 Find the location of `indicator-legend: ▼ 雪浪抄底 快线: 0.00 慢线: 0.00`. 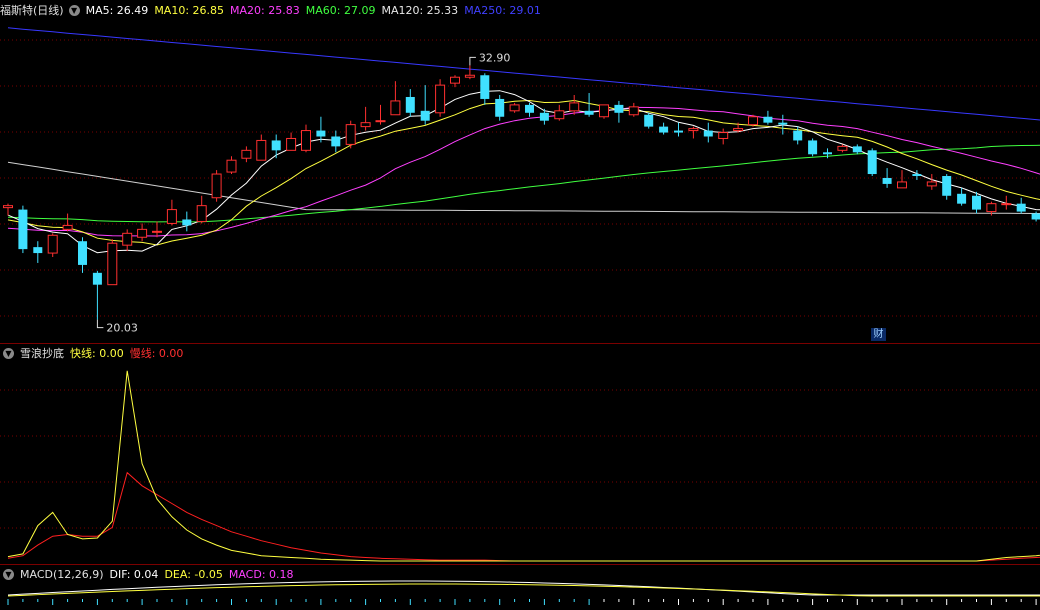

indicator-legend: ▼ 雪浪抄底 快线: 0.00 慢线: 0.00 is located at coordinates (94, 353).